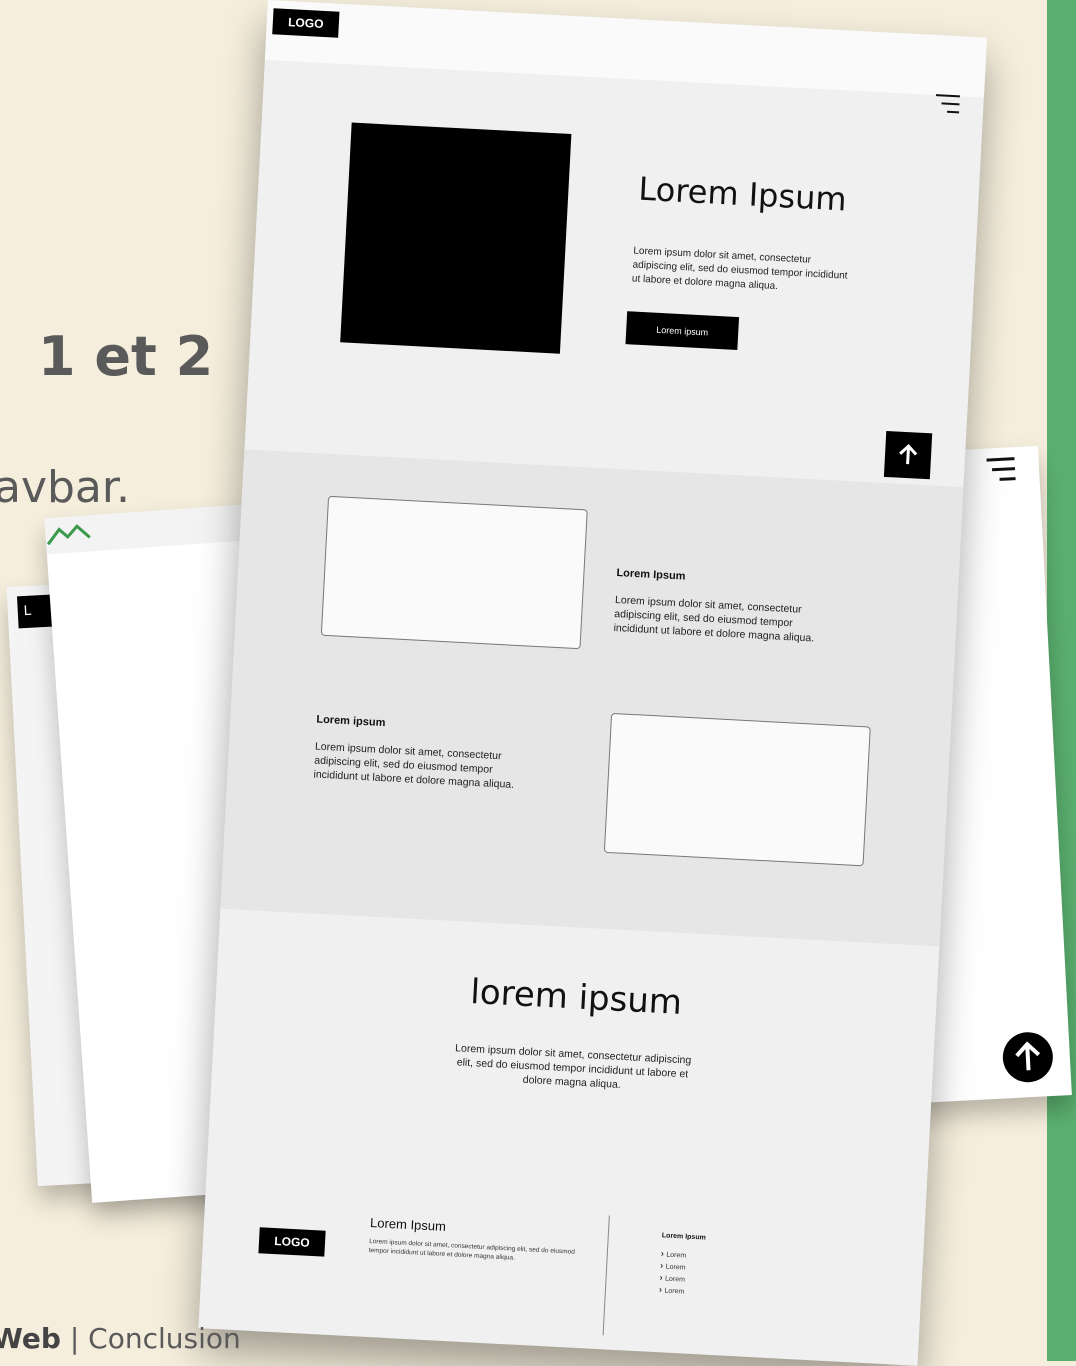  I want to click on section-title: lorem ipsum, so click(576, 997).